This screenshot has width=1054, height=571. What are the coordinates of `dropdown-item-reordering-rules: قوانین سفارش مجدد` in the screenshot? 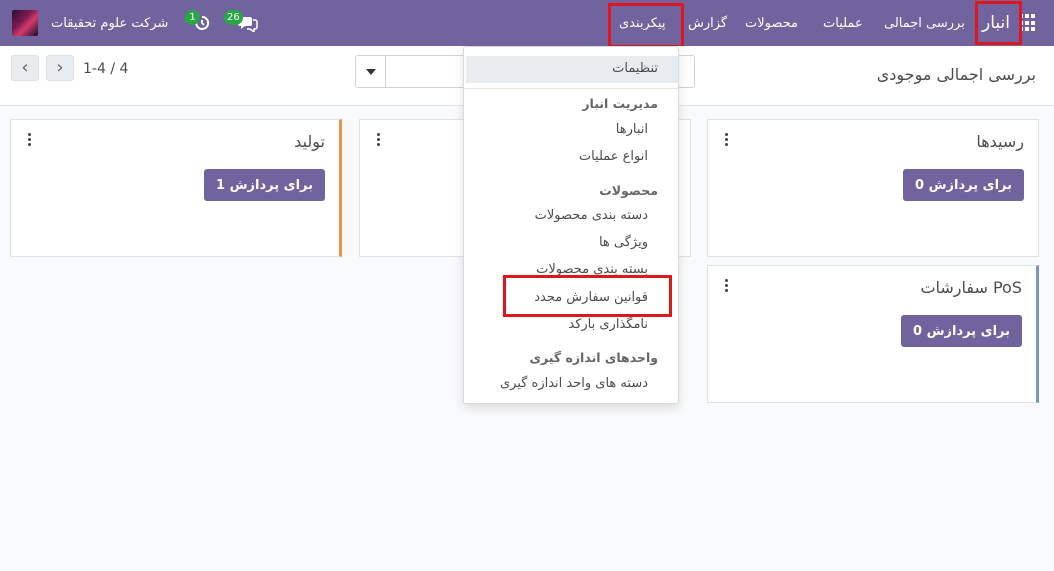 It's located at (591, 297).